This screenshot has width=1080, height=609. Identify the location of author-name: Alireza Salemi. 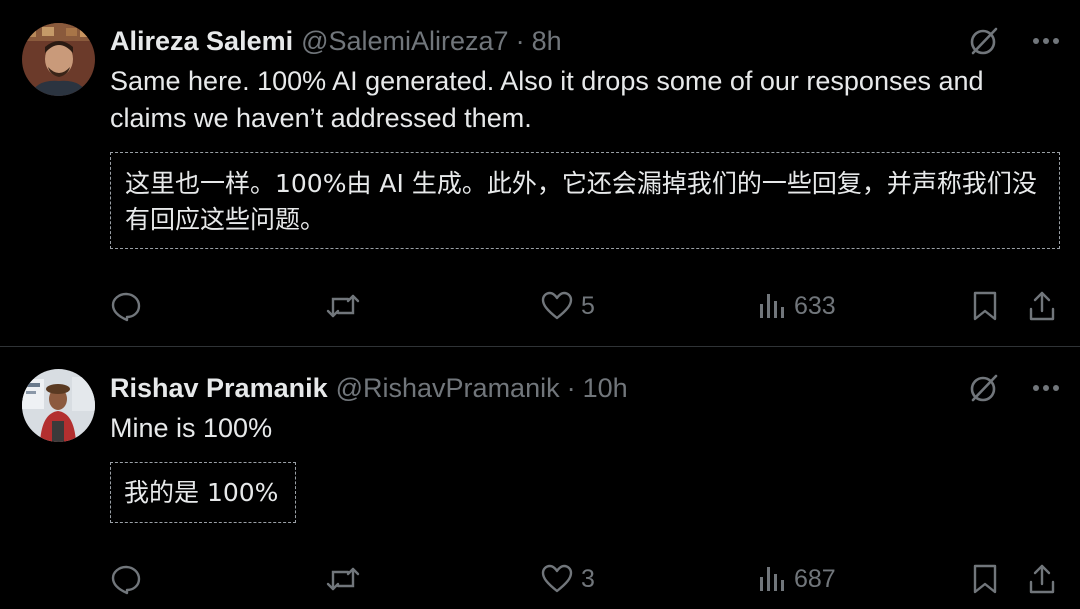
(201, 41).